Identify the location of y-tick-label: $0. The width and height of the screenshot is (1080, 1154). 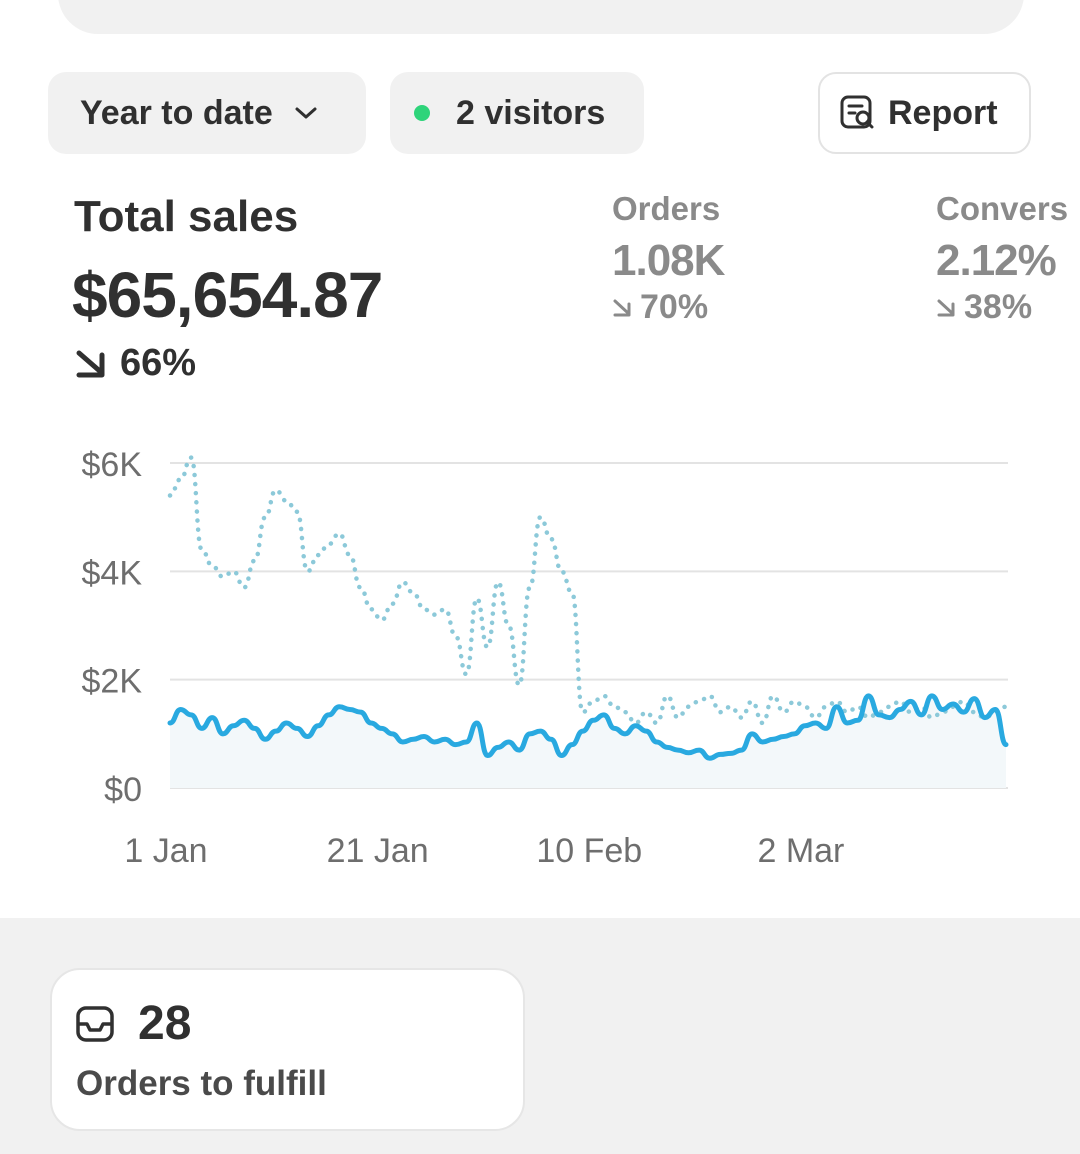
(123, 790).